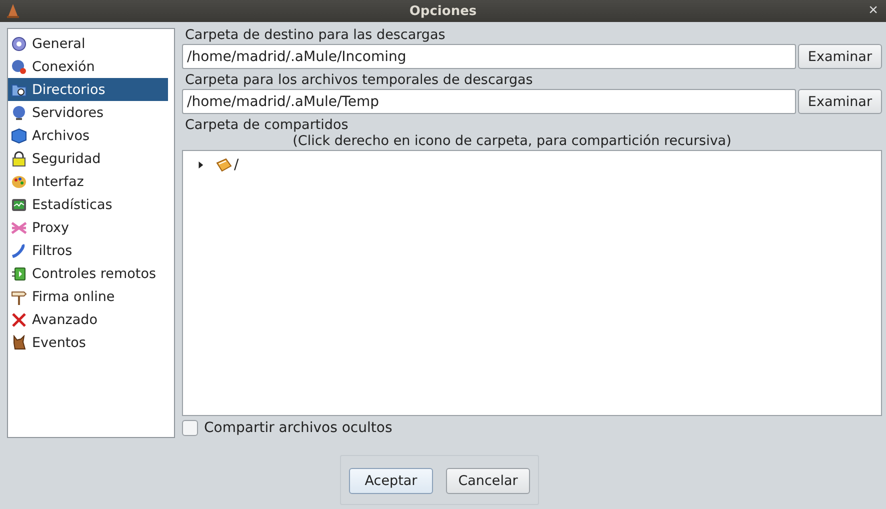 This screenshot has height=509, width=886. Describe the element at coordinates (19, 320) in the screenshot. I see `cross-icon` at that location.